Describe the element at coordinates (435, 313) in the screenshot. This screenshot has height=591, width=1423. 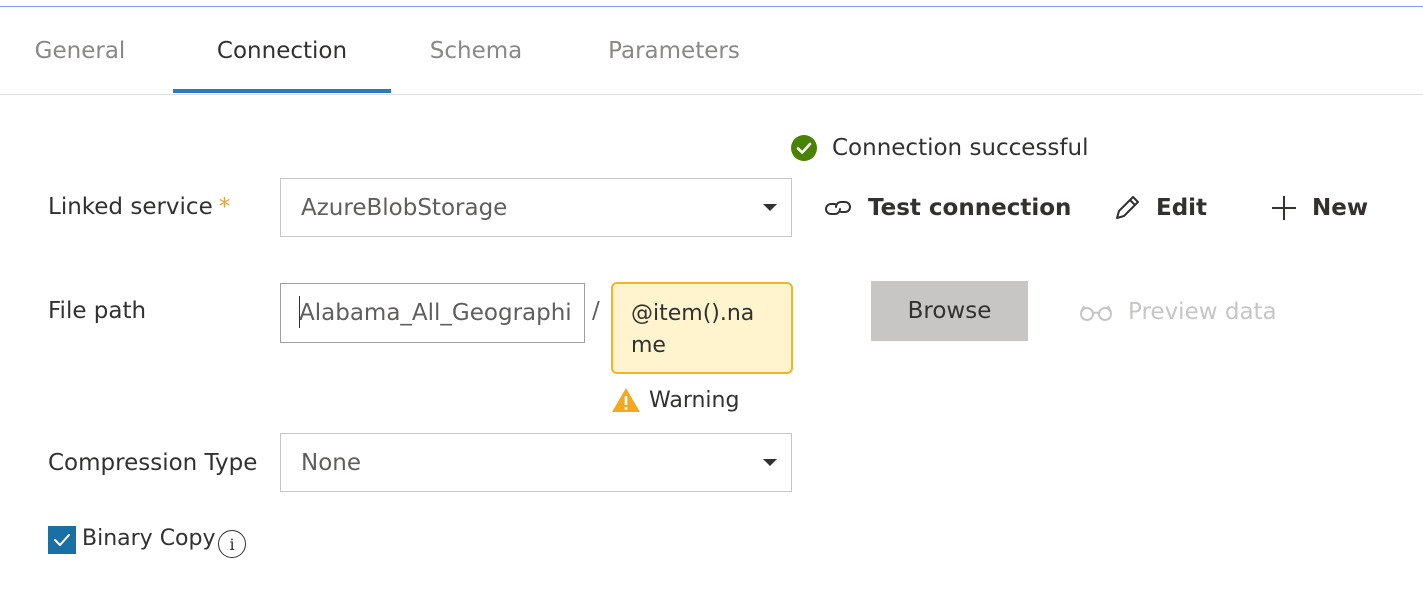
I see `container-value: Alabama_All_Geographi` at that location.